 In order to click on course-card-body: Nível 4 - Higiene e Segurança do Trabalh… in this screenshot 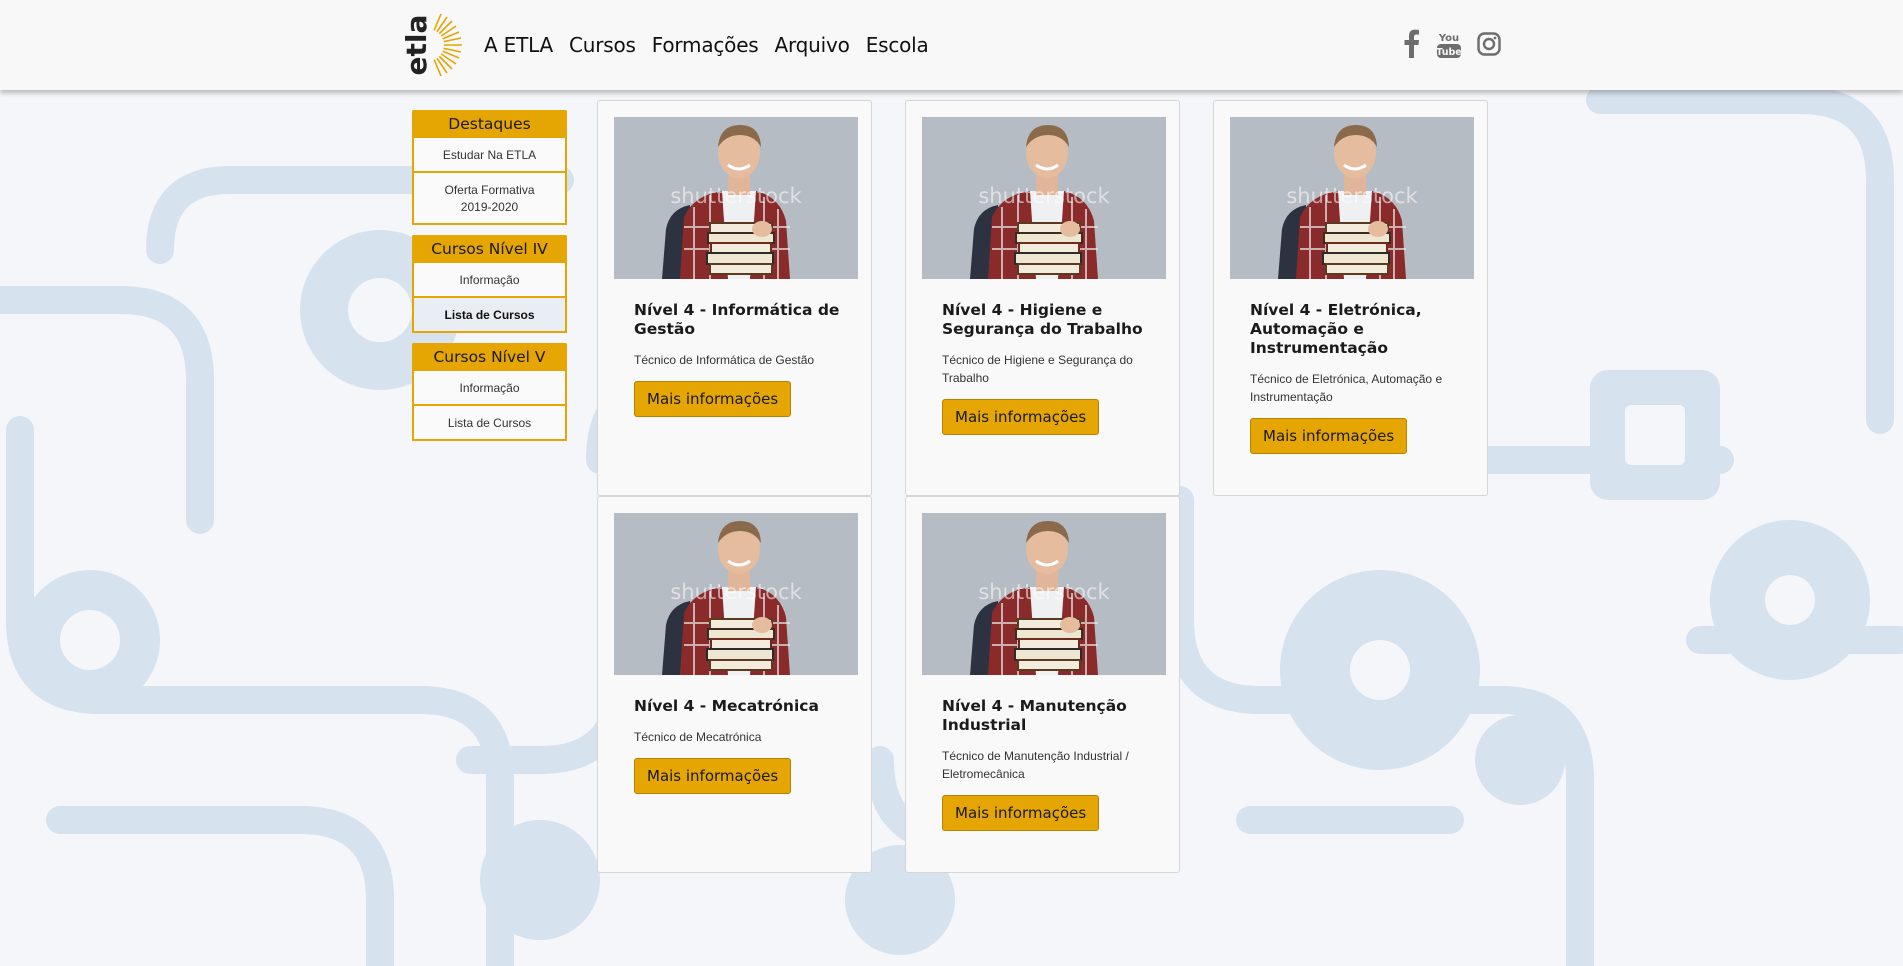, I will do `click(1047, 368)`.